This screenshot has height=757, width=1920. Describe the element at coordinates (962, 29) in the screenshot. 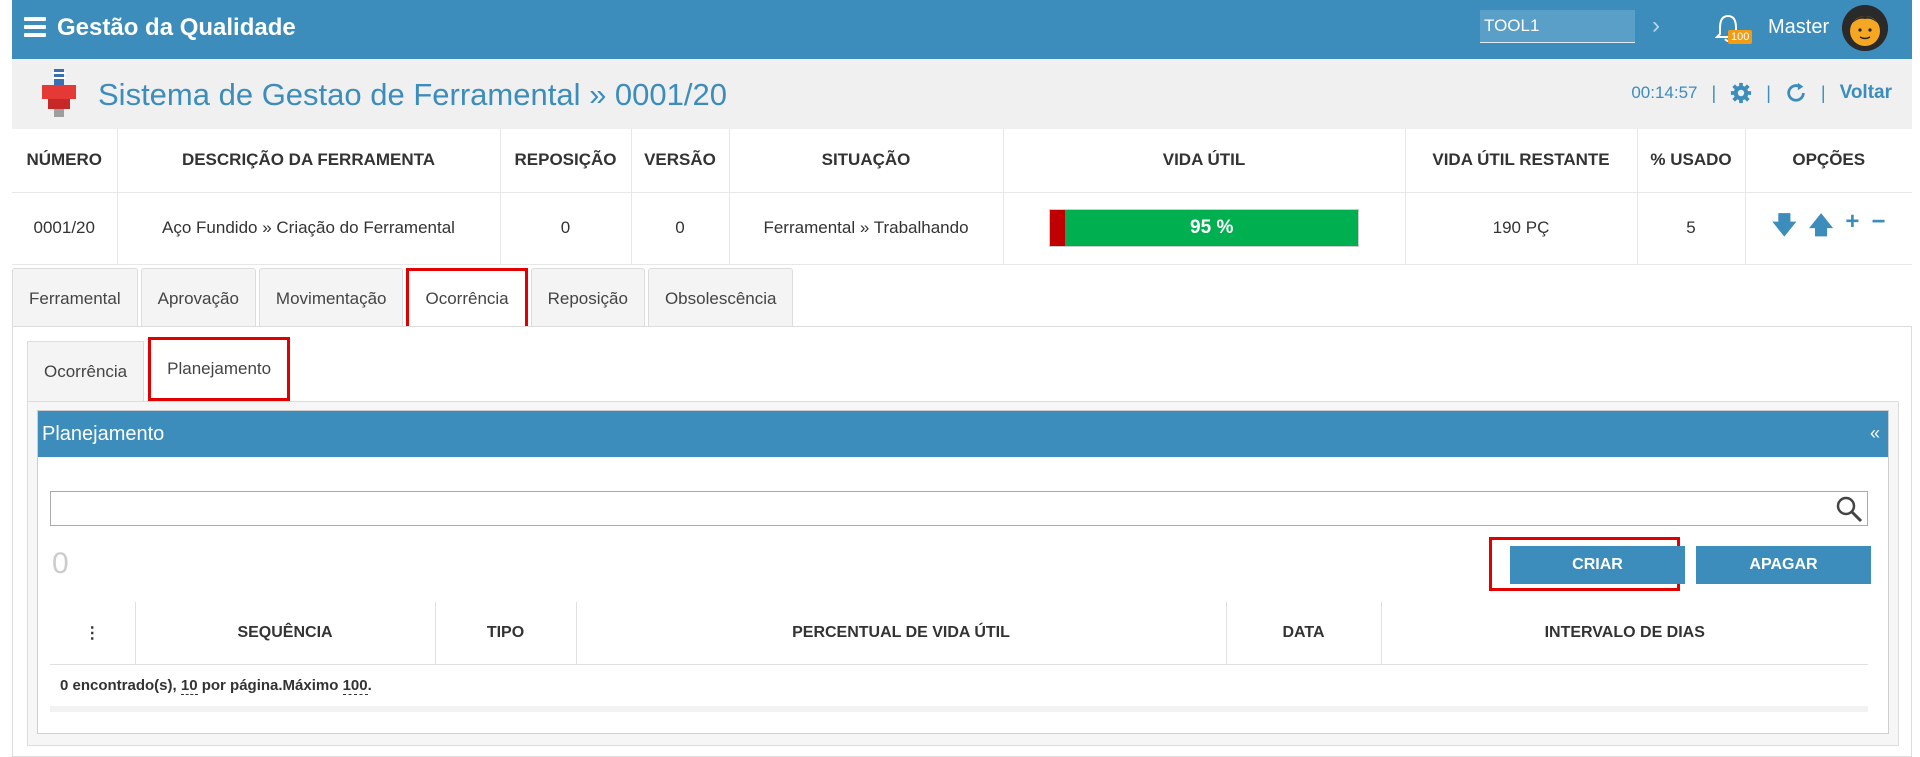

I see `top-bar: Gestão da Qualidade › 100 Master` at that location.